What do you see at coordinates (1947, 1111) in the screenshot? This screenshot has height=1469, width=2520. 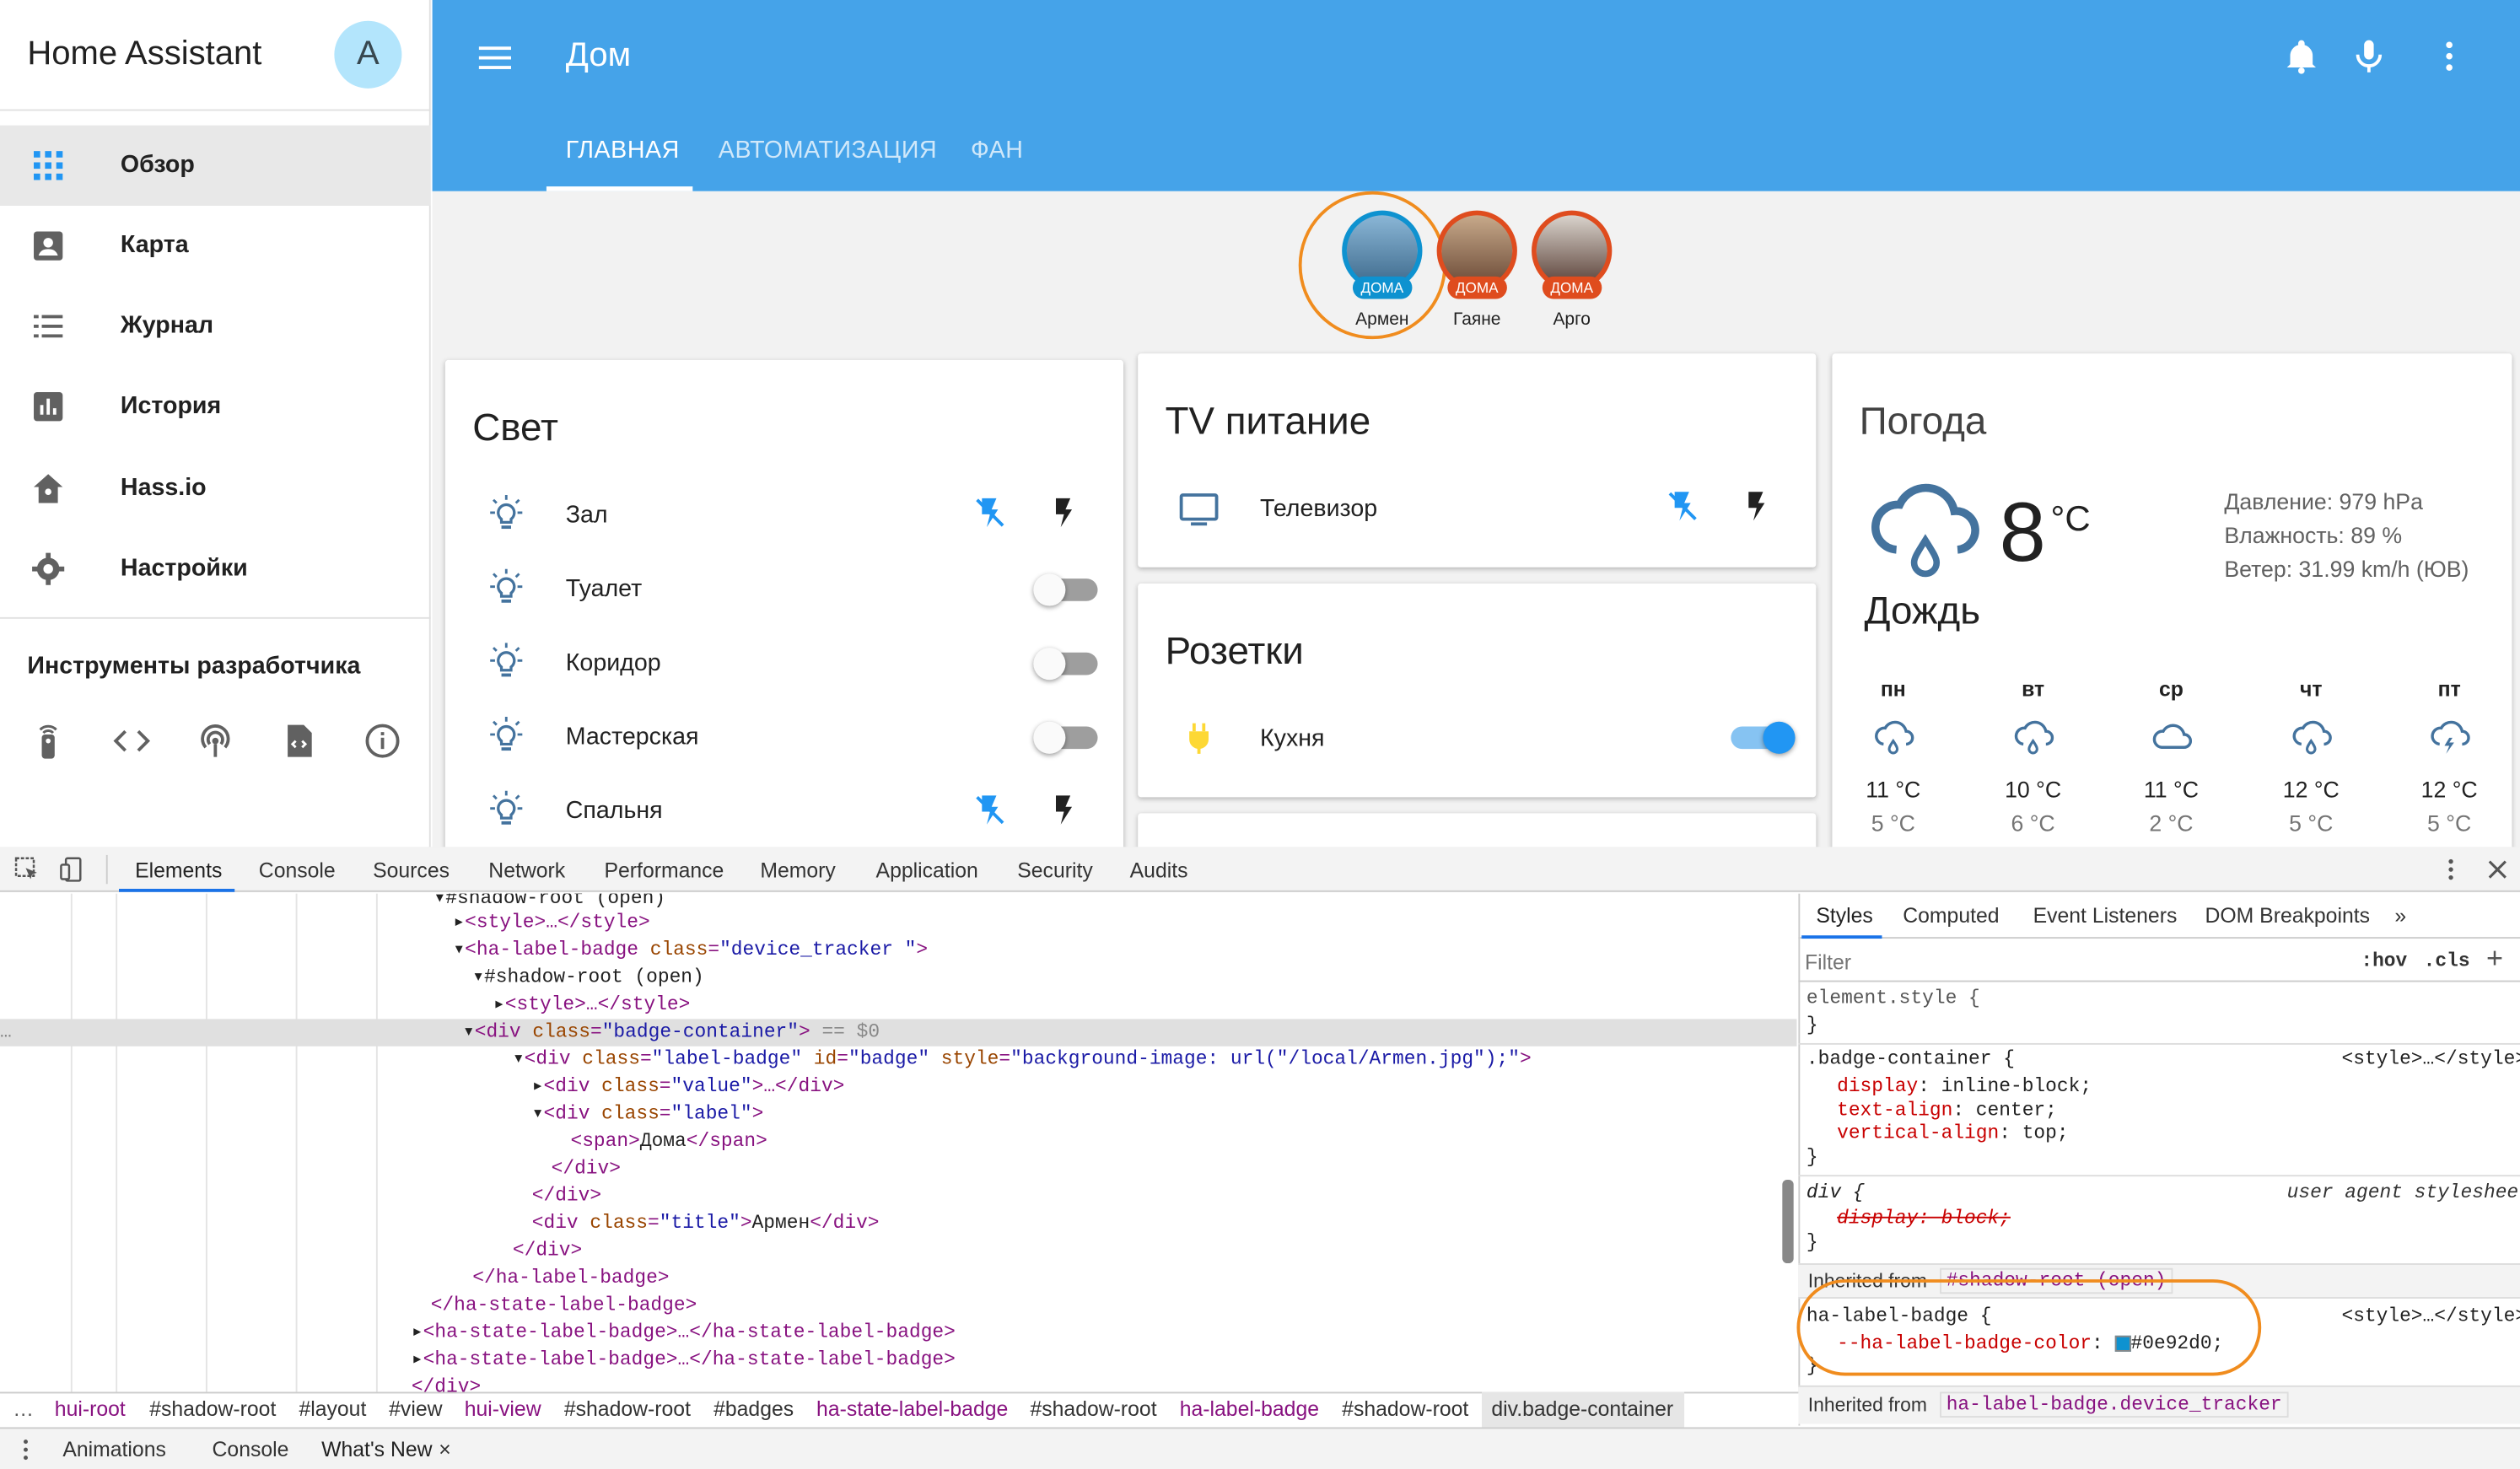 I see `css-declaration: text-align: center;` at bounding box center [1947, 1111].